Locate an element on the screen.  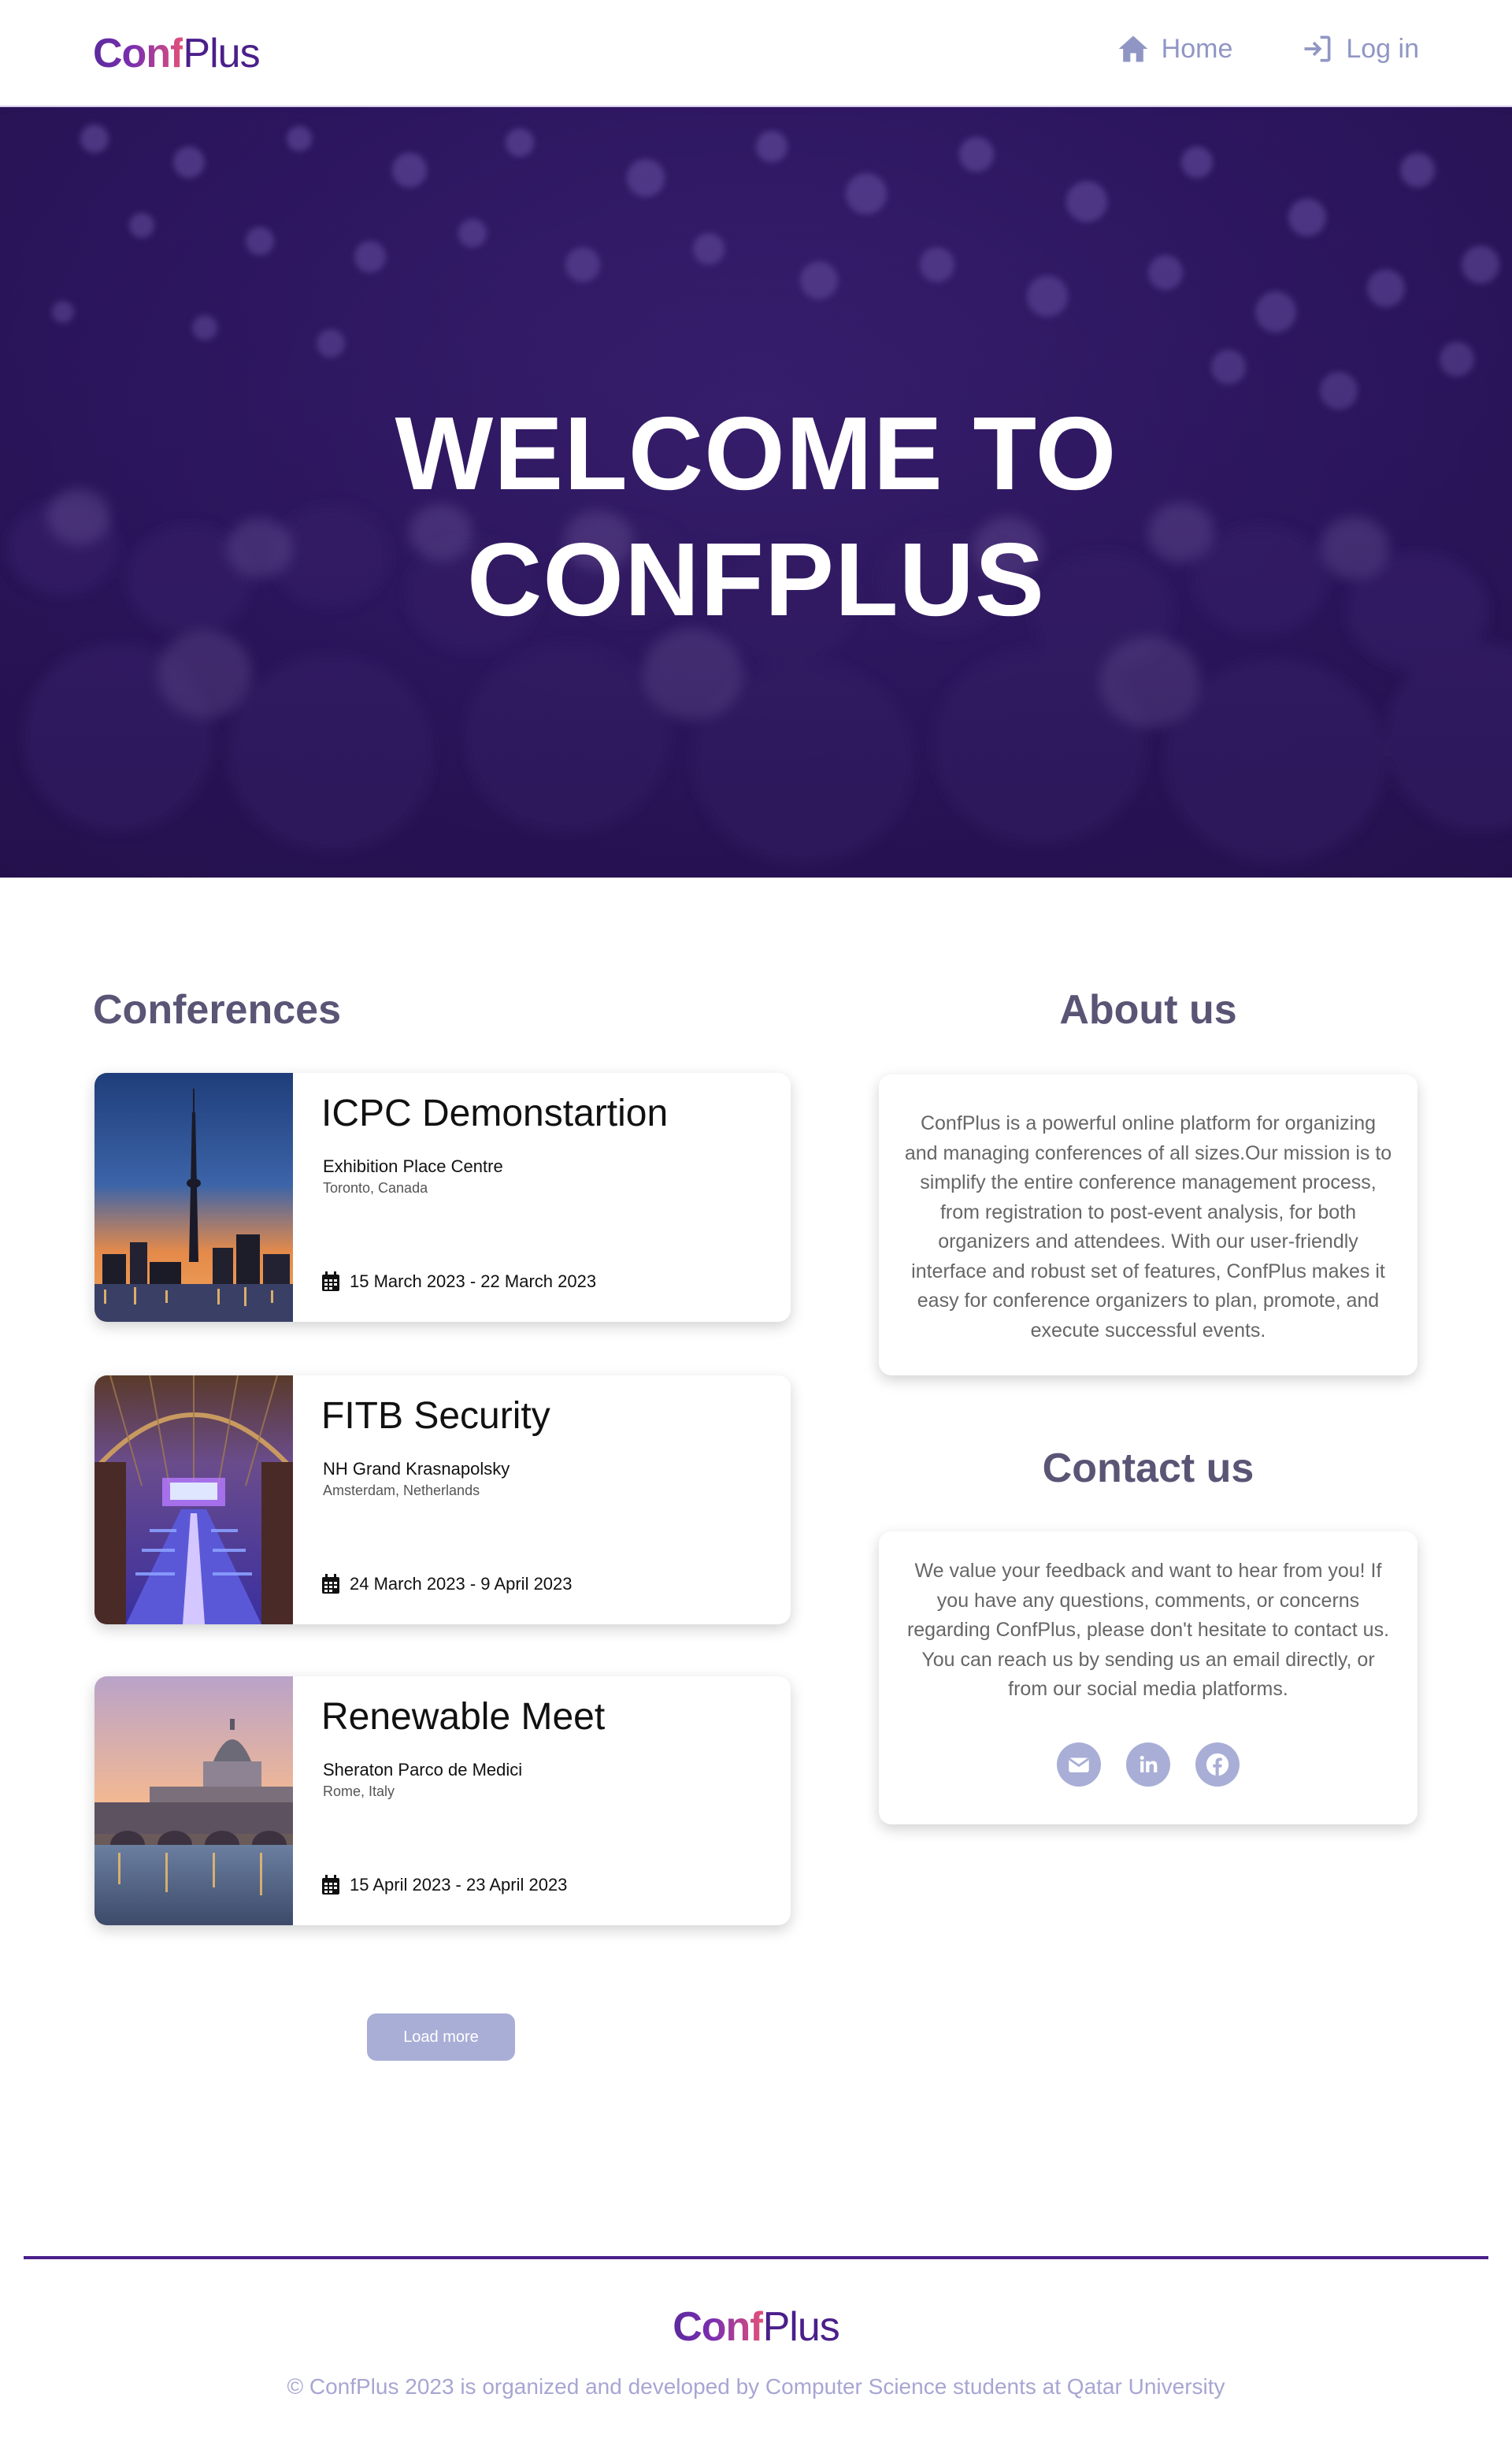
conference-dates: 15 March 2023 - 22 March 2023 is located at coordinates (458, 1281).